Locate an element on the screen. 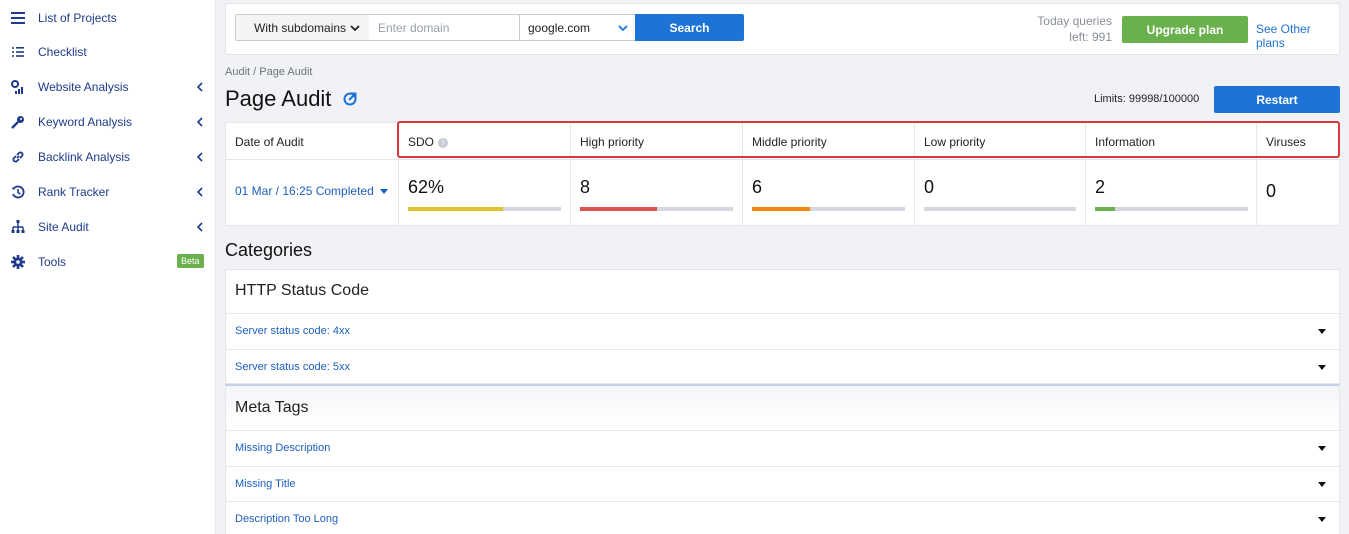 This screenshot has width=1349, height=534. domain-input is located at coordinates (444, 27).